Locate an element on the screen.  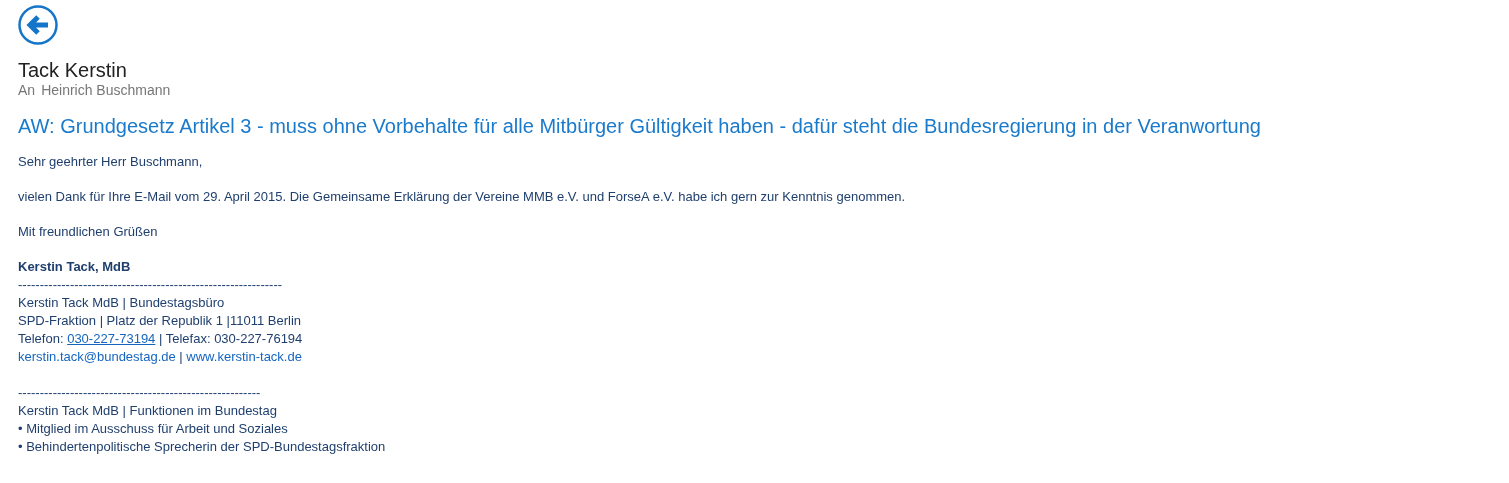
signature-text: Kerstin Tack MdB | Funktionen im Bundestag is located at coordinates (147, 411).